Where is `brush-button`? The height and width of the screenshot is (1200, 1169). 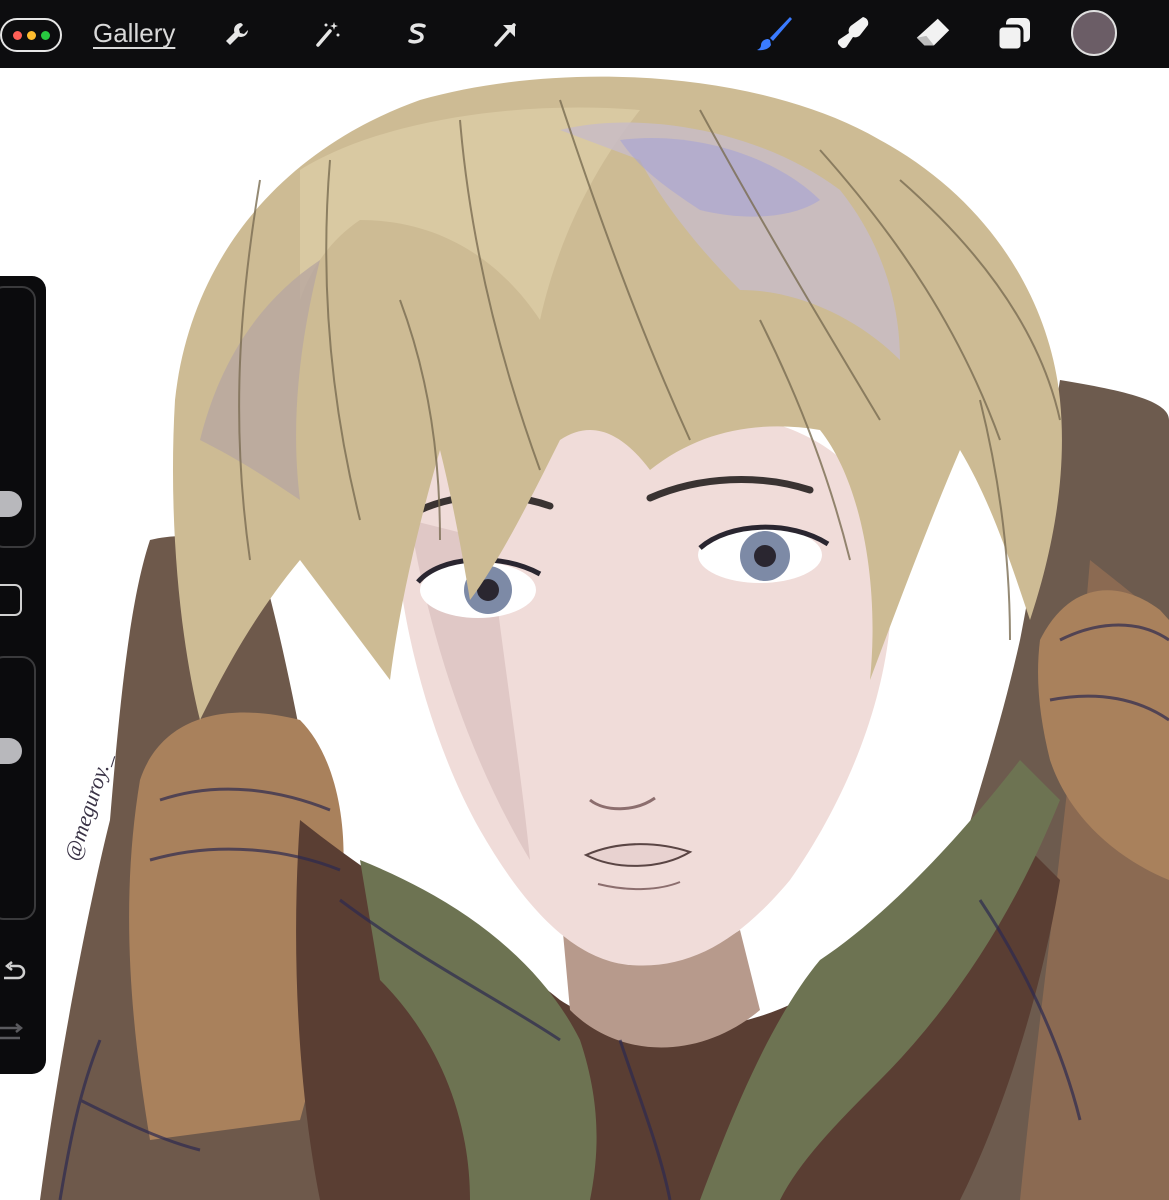 brush-button is located at coordinates (774, 34).